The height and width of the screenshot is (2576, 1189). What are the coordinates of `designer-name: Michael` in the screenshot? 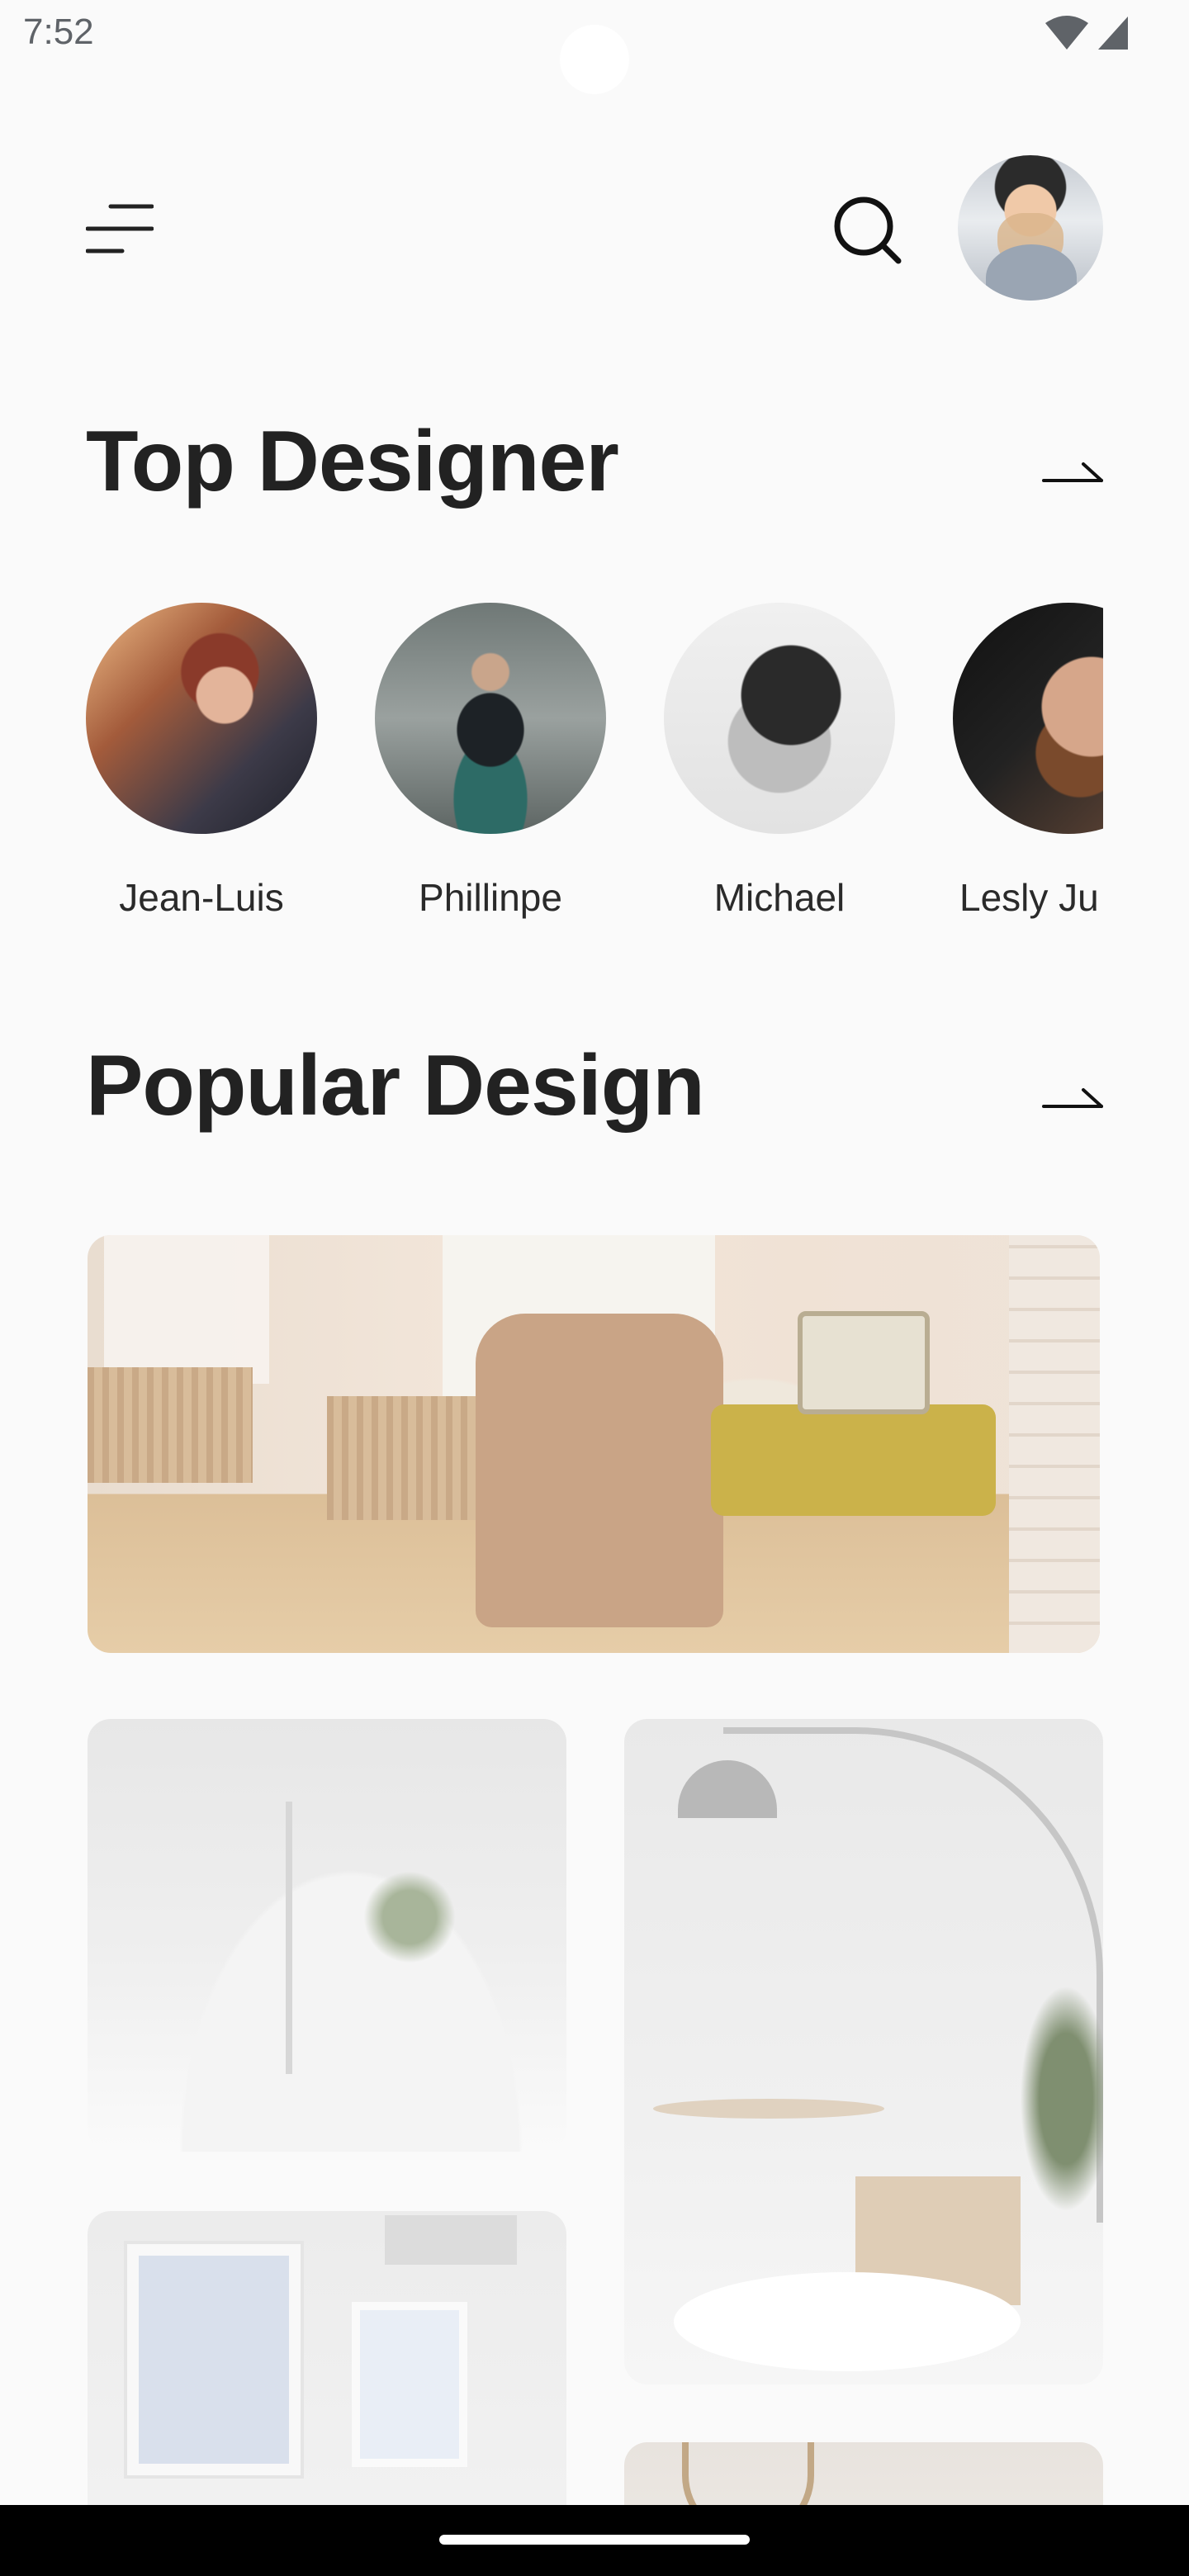 It's located at (779, 897).